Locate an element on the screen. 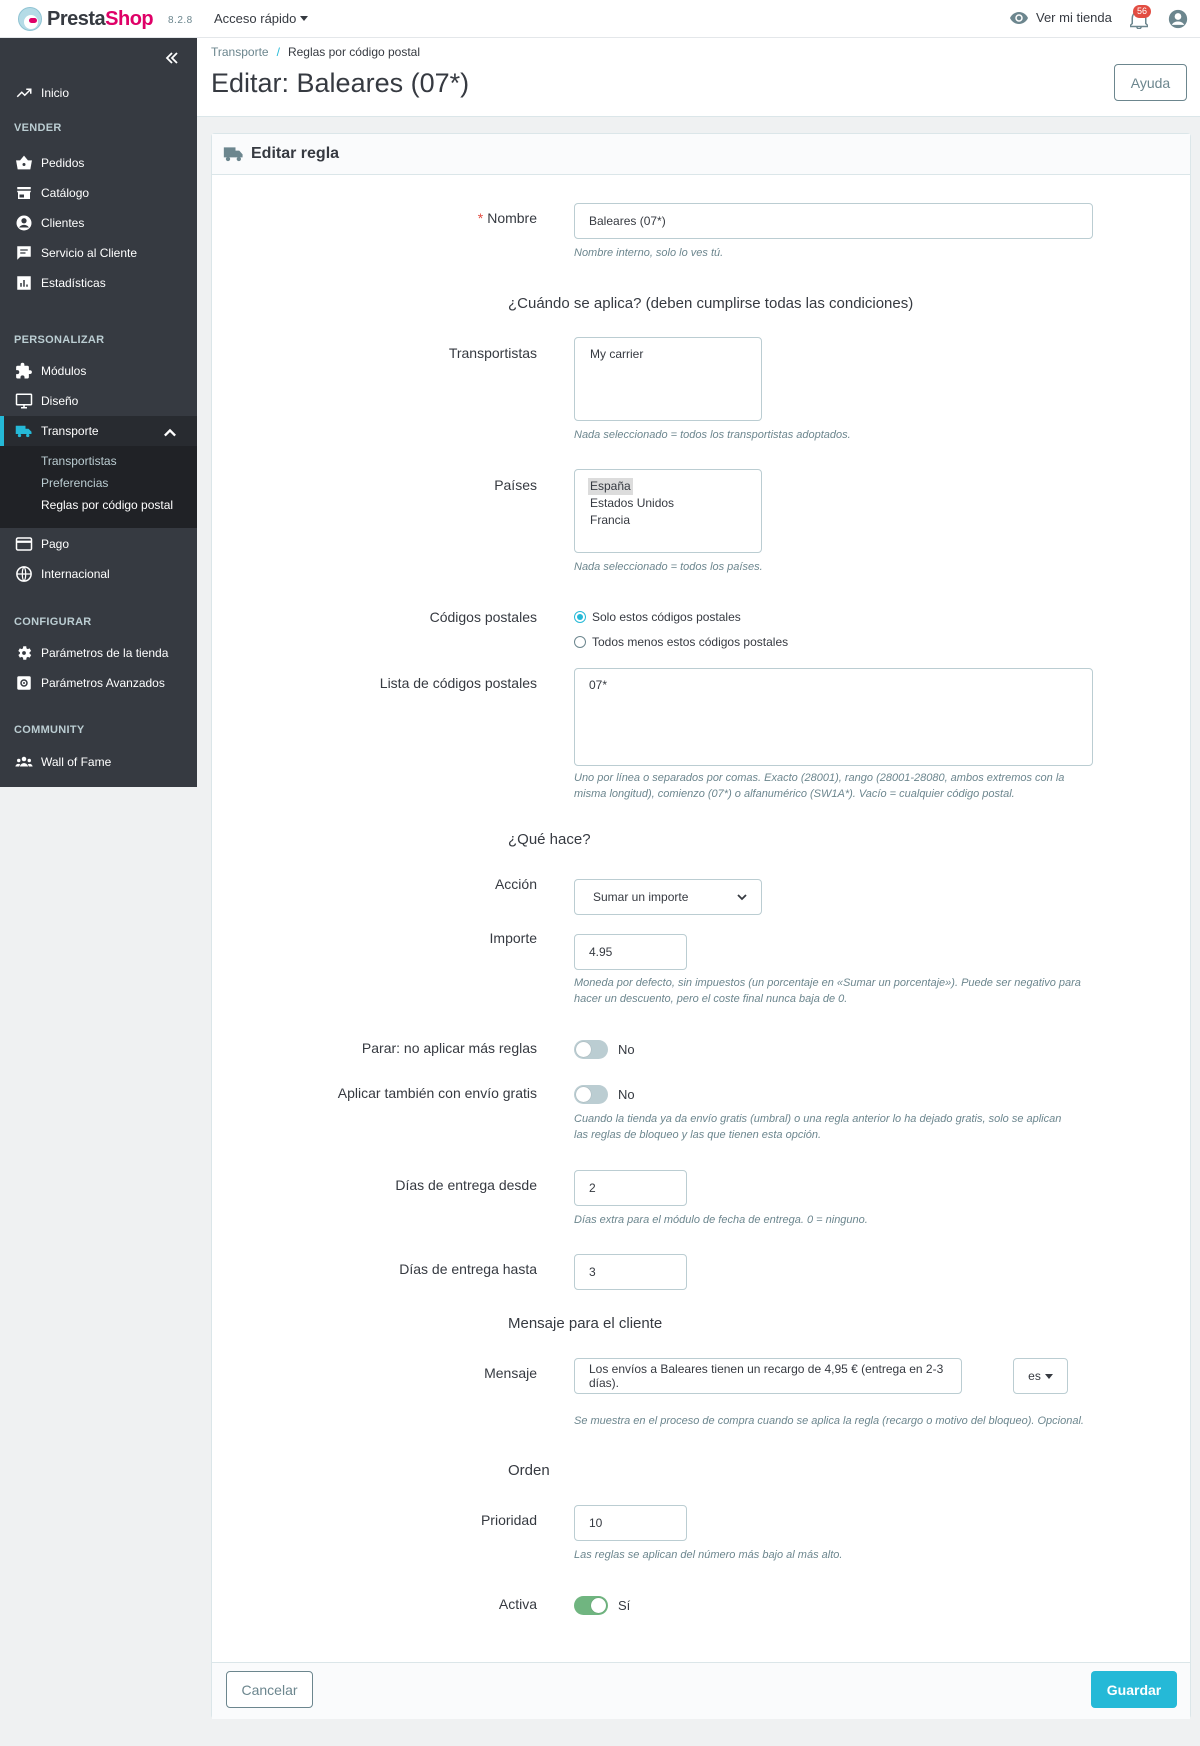  countries-help: Nada seleccionado = todos los países. is located at coordinates (668, 567).